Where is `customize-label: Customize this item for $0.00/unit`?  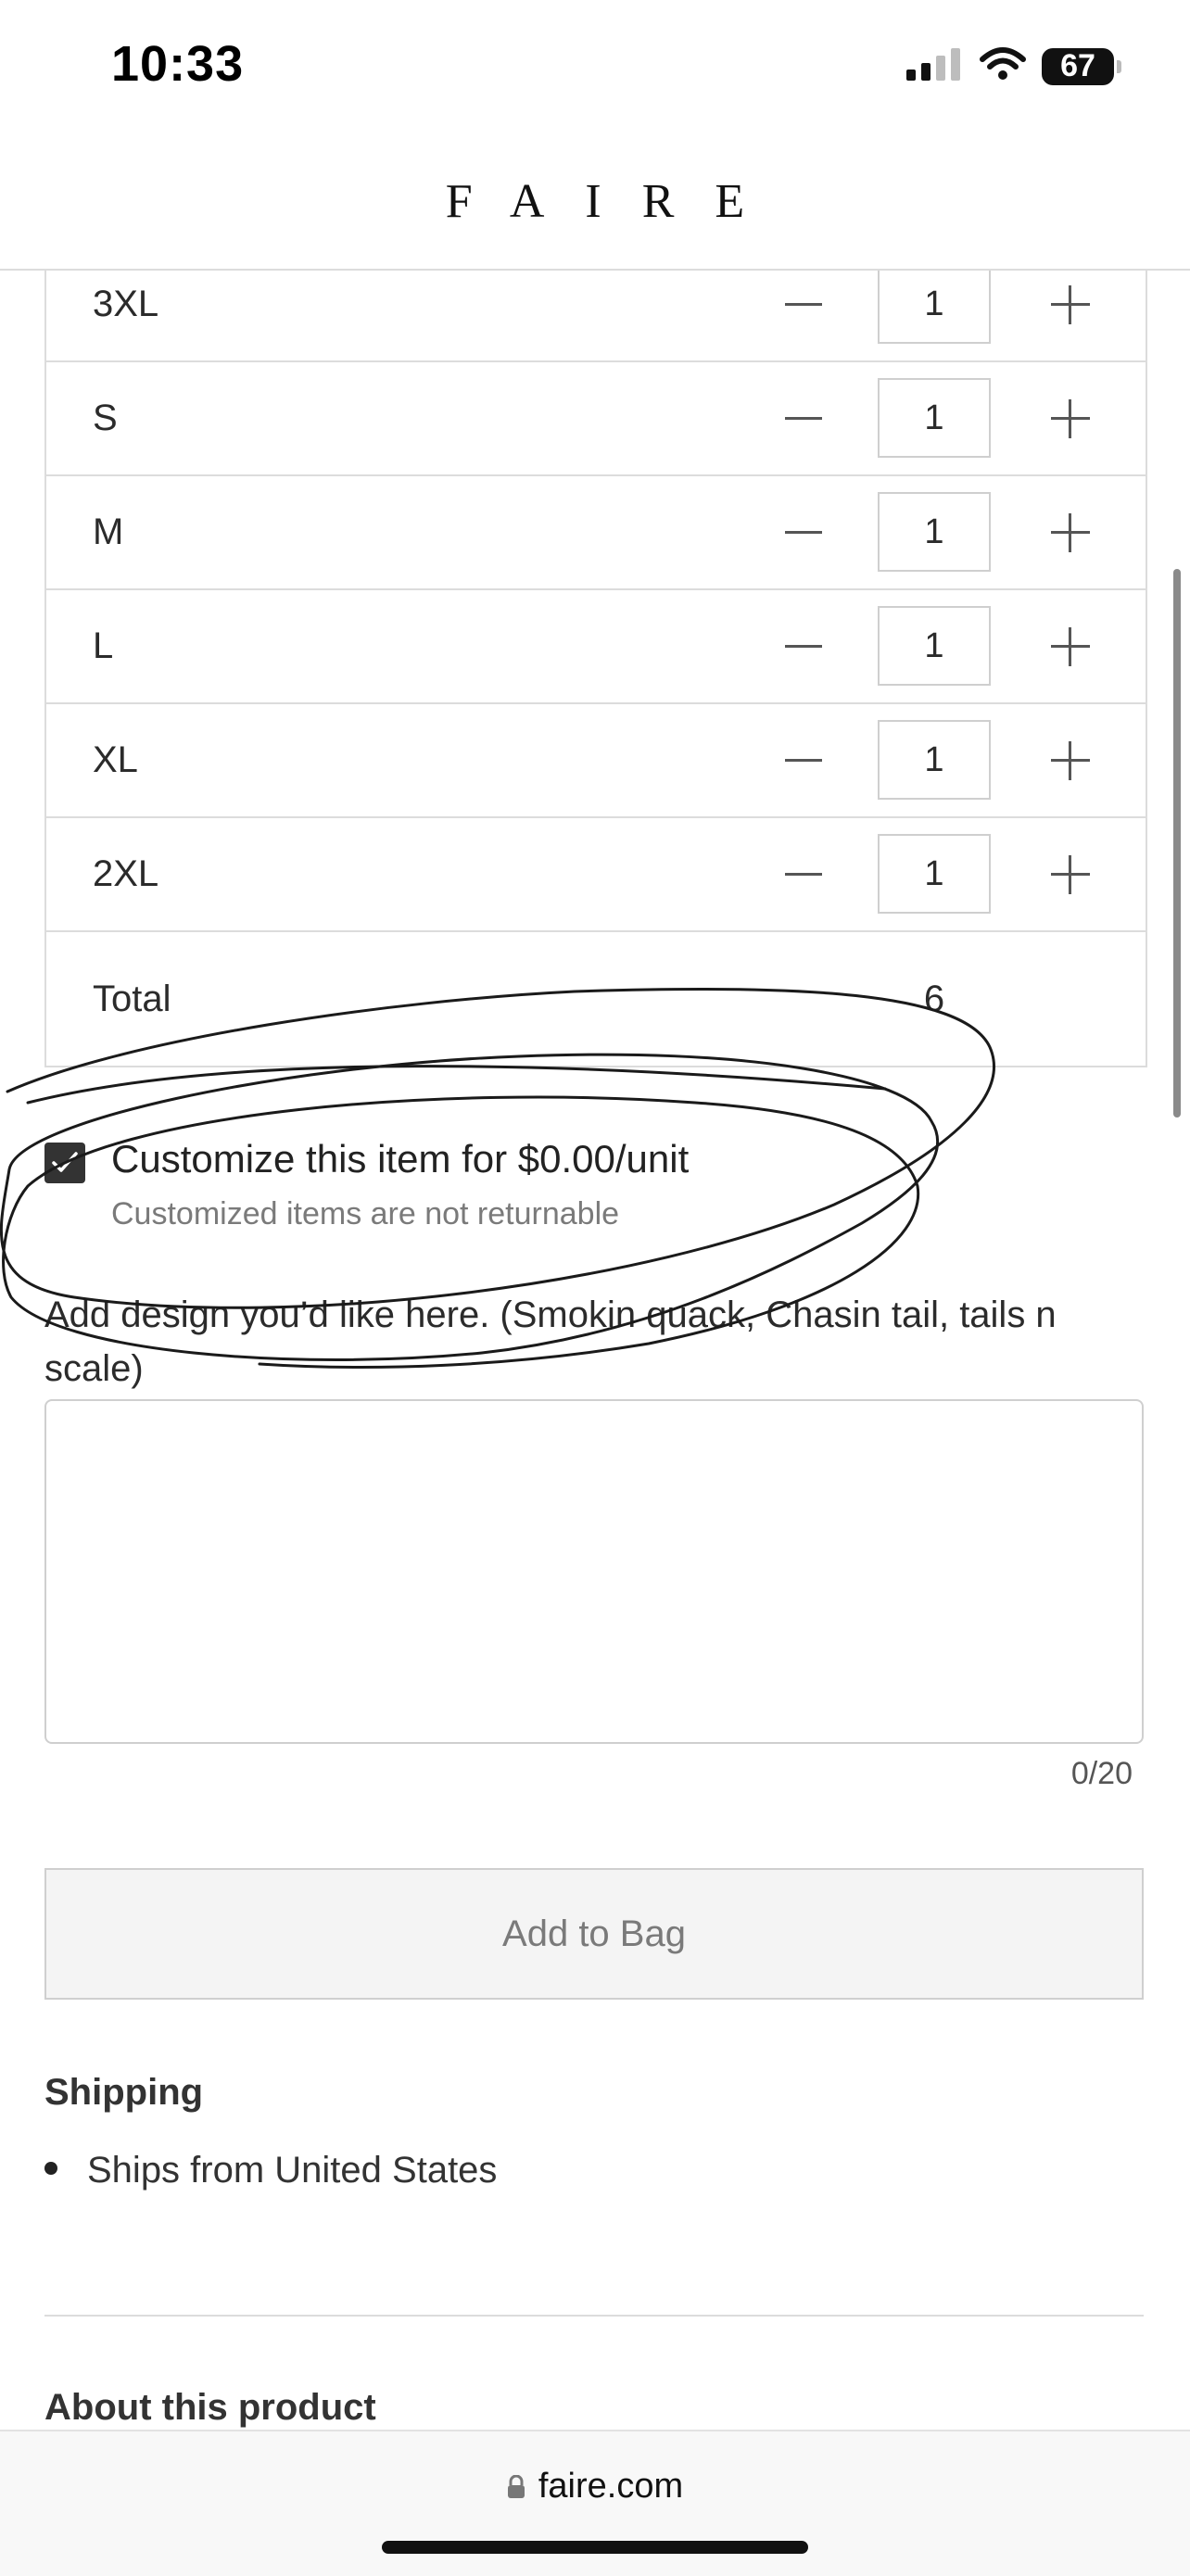
customize-label: Customize this item for $0.00/unit is located at coordinates (400, 1159).